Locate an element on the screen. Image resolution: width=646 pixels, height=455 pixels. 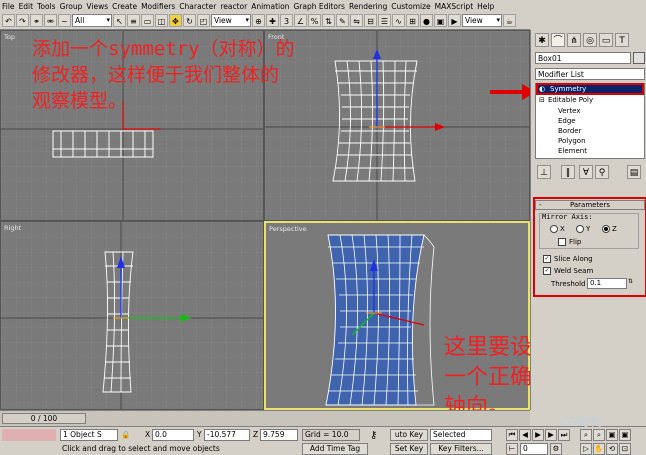
maximize-viewport-icon: ⊡ is located at coordinates (625, 449).